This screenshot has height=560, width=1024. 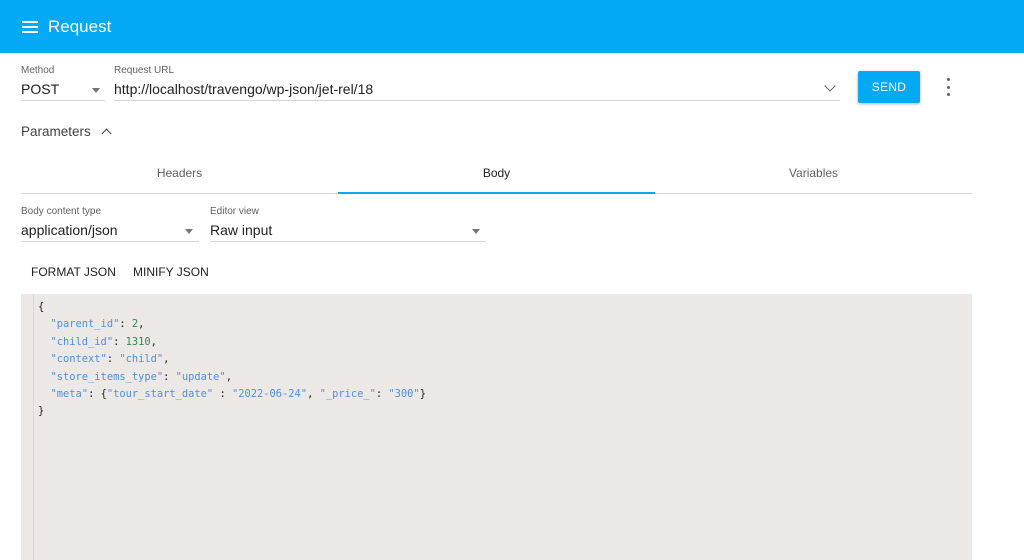 I want to click on editor-gutter, so click(x=27, y=427).